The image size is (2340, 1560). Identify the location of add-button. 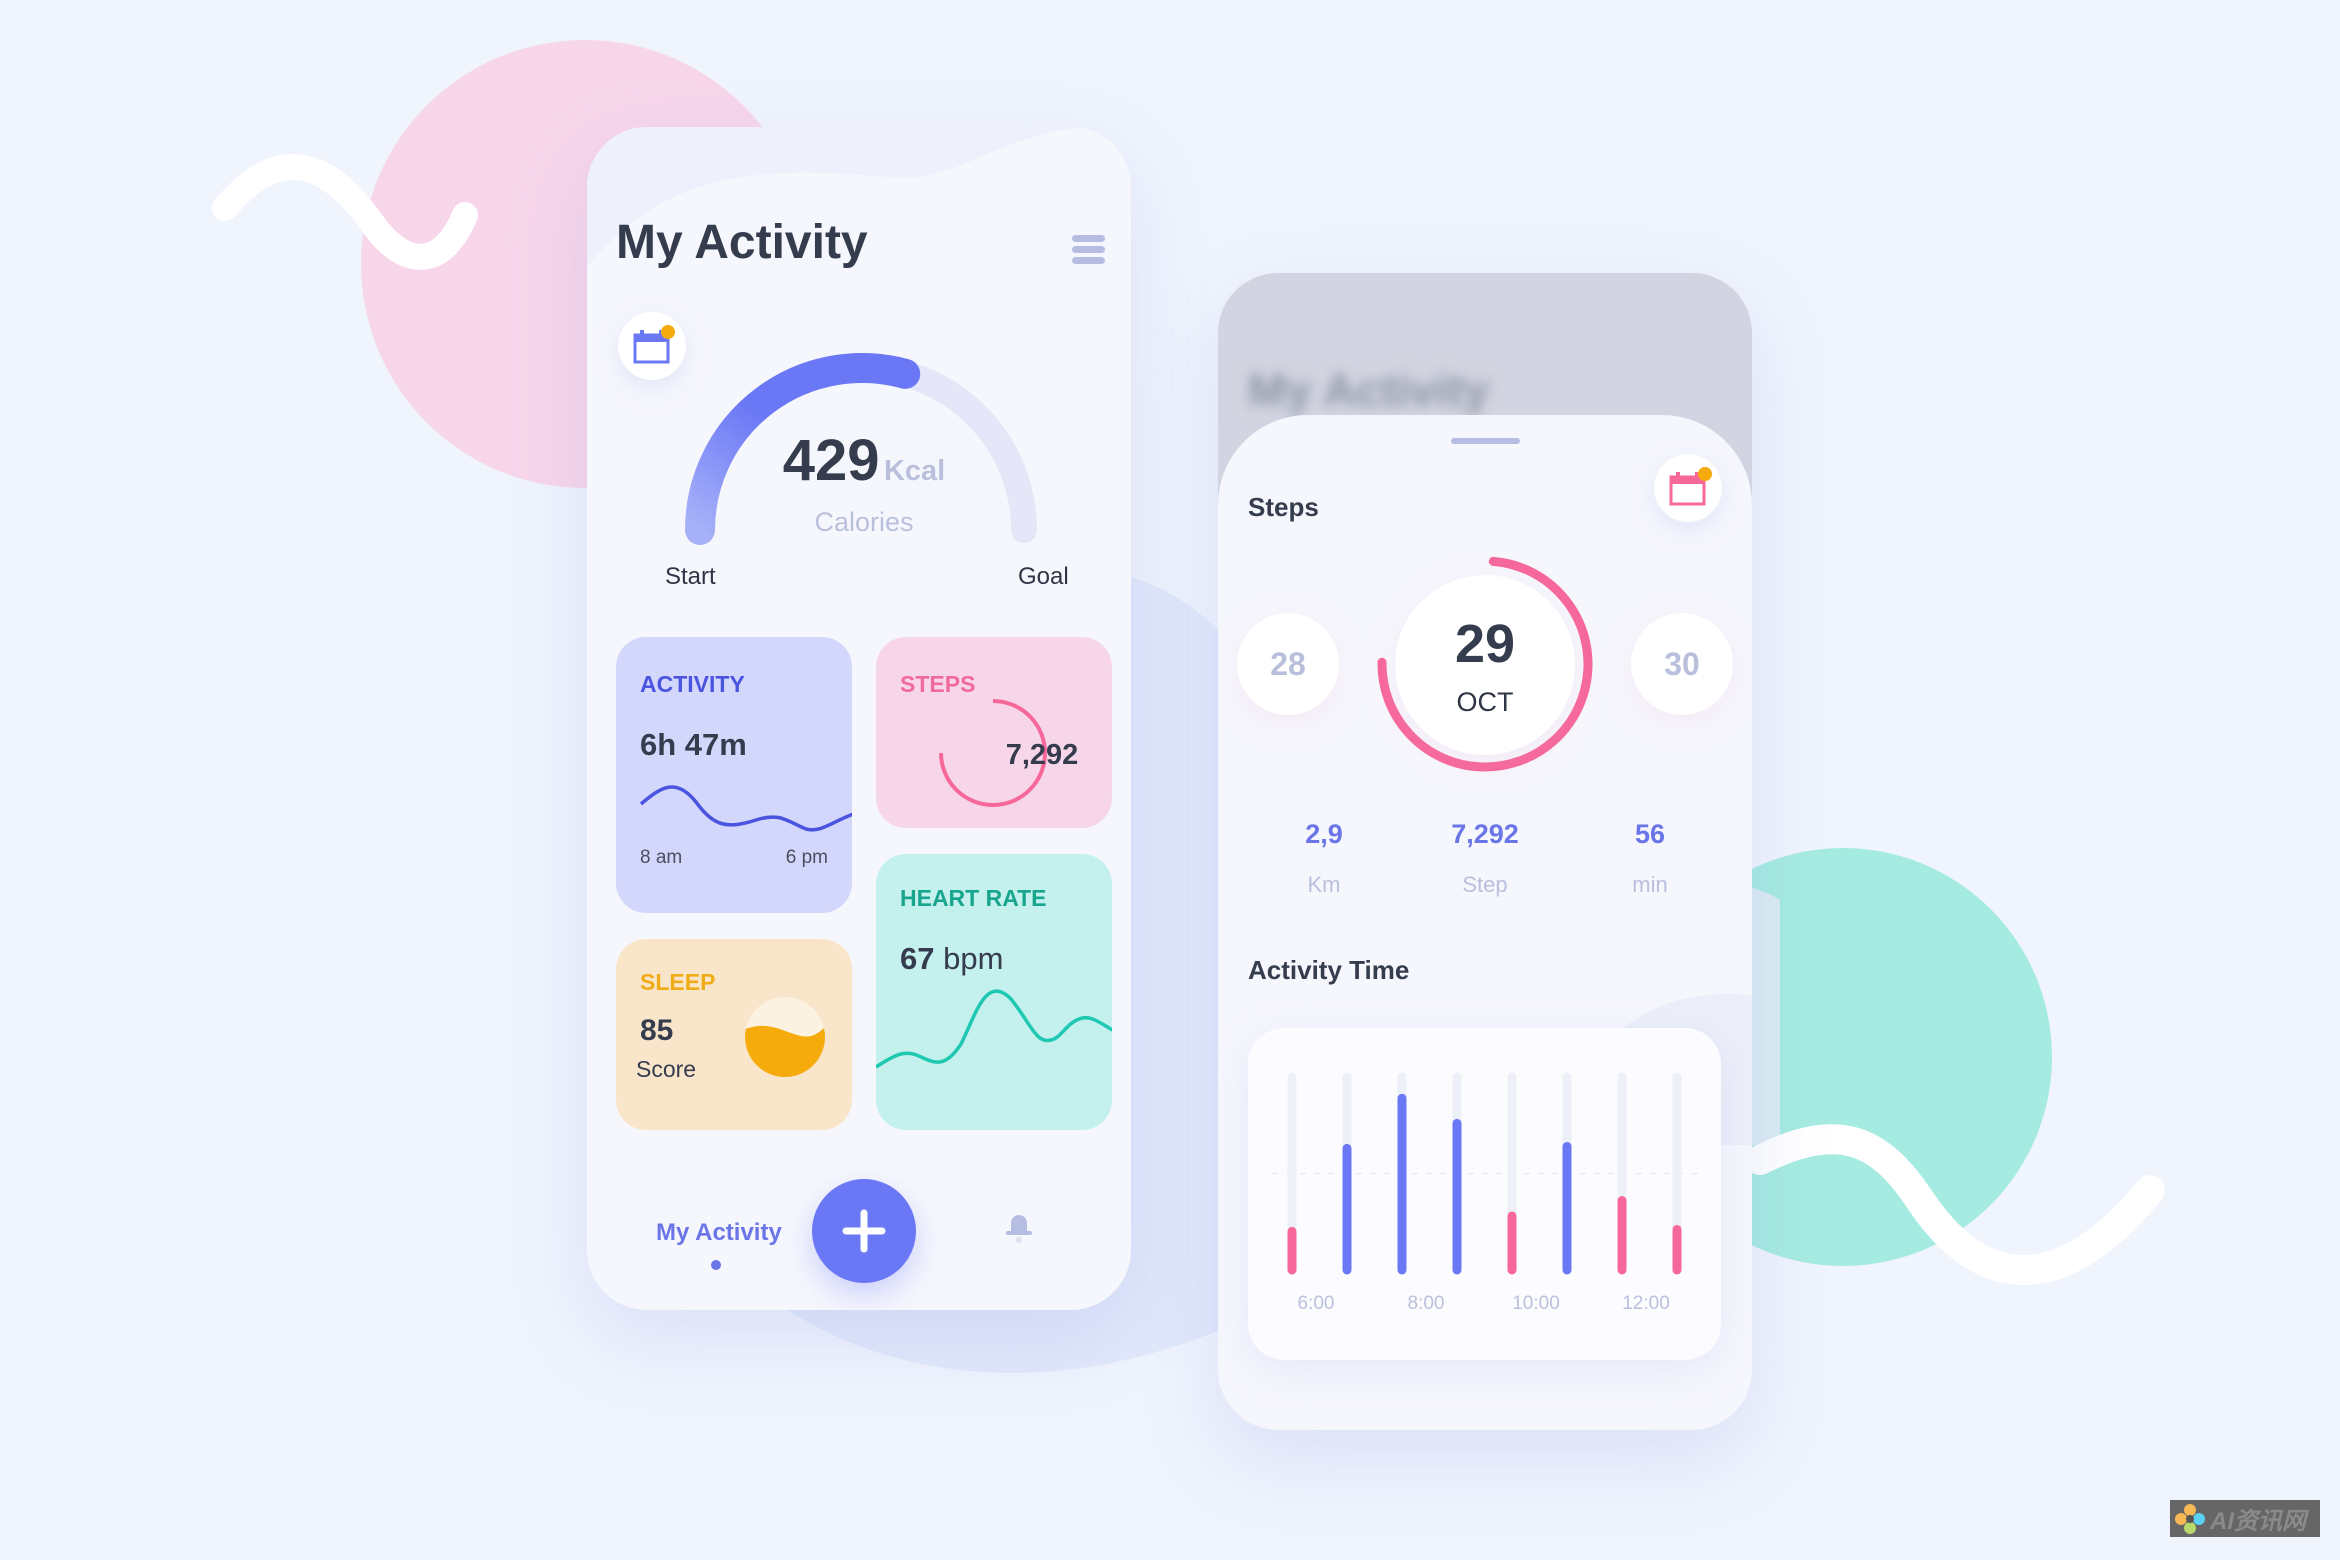
(864, 1231).